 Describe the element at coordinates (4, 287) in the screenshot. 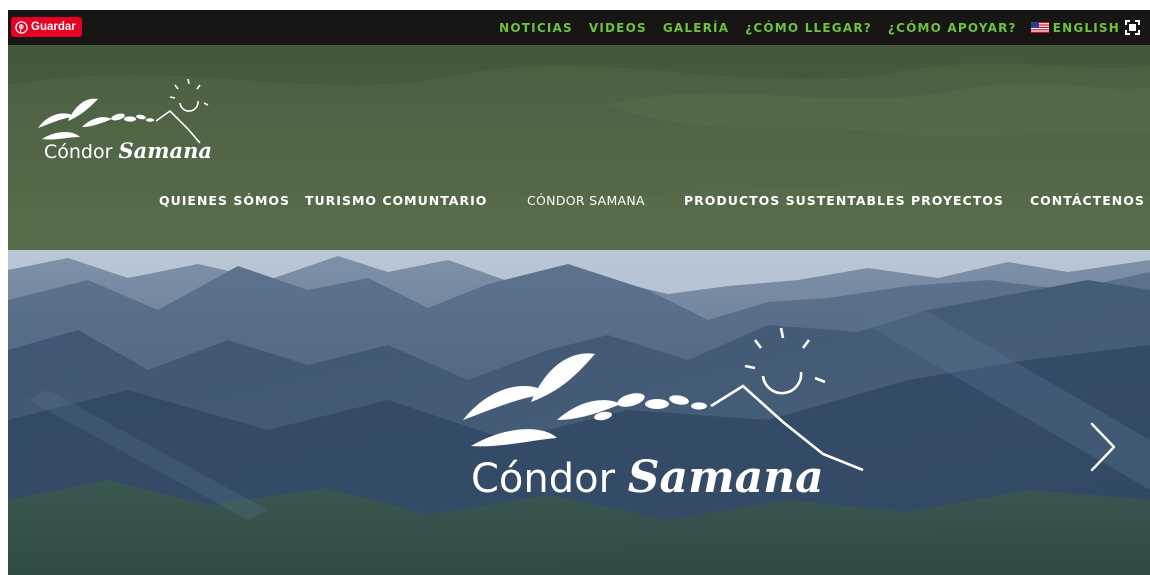

I see `page-margin` at that location.